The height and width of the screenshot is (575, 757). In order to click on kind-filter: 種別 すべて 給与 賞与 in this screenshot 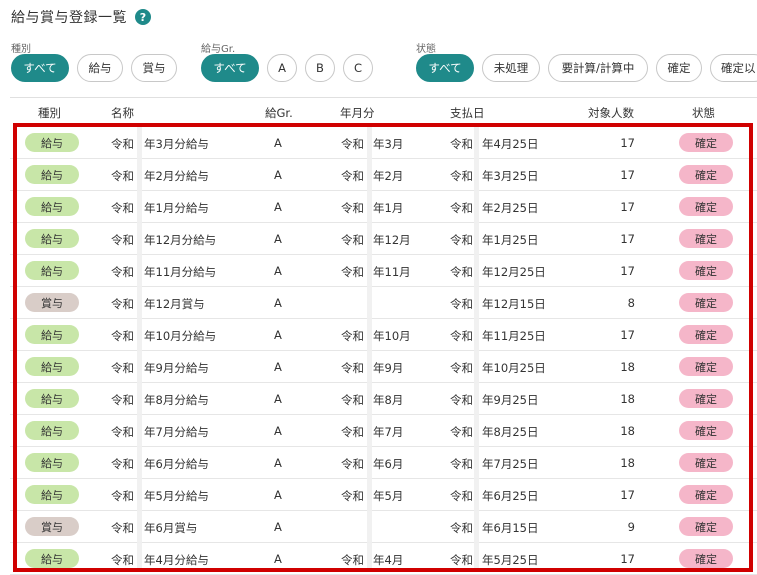, I will do `click(98, 61)`.